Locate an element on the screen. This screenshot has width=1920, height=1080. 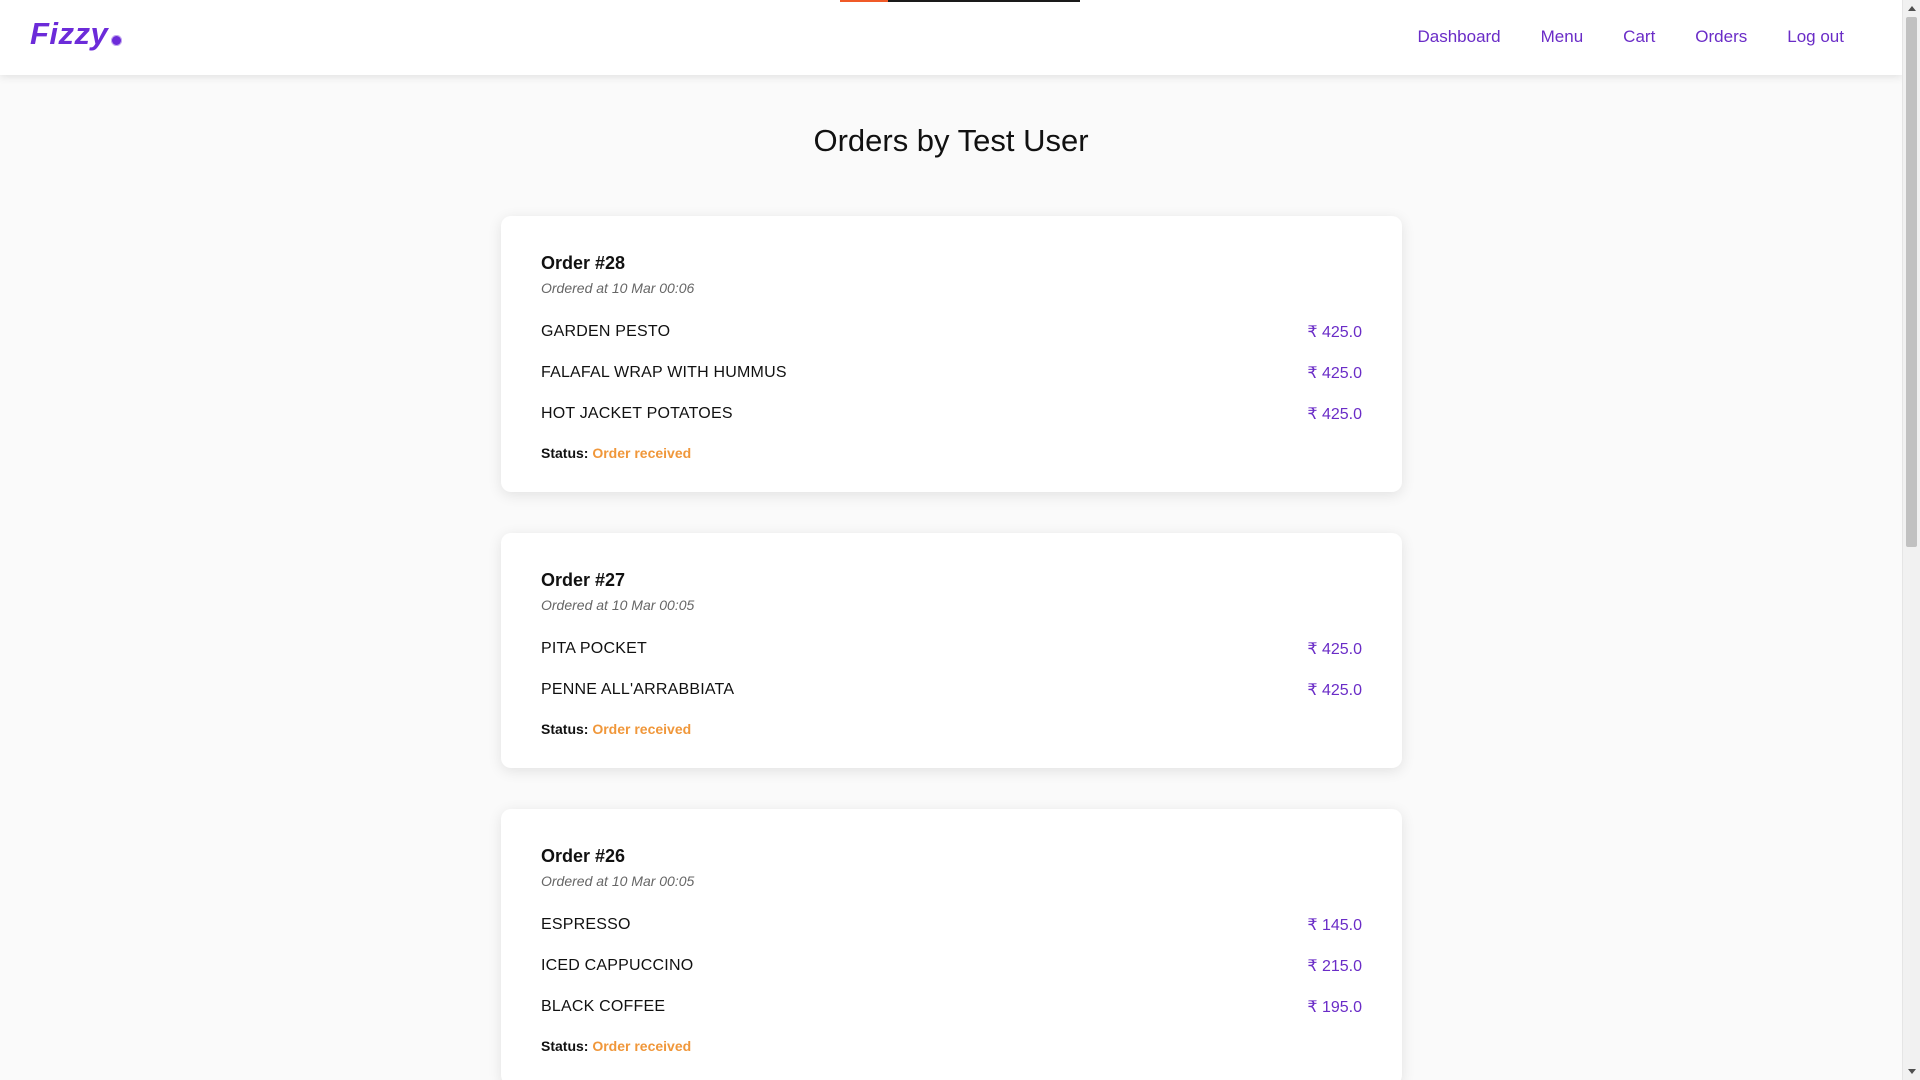
order-item-row: PITA POCKET ₹ 425.0 is located at coordinates (951, 648).